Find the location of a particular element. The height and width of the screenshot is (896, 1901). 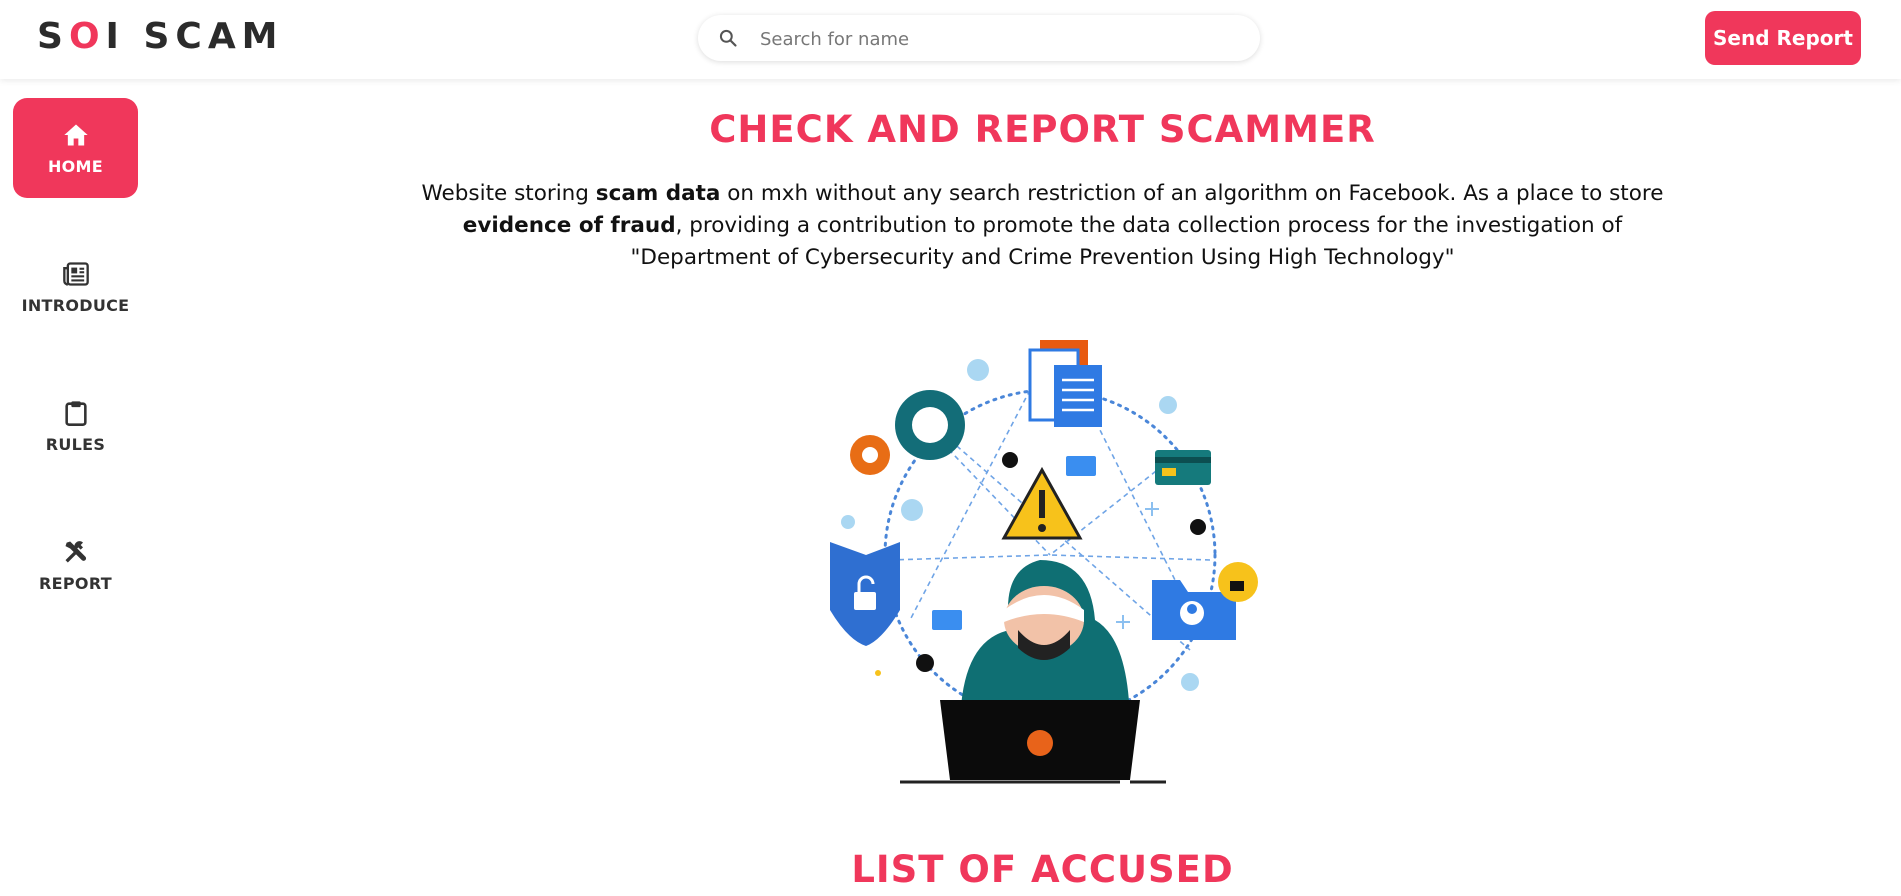

sidebar-item-label: INTRODUCE is located at coordinates (75, 305).